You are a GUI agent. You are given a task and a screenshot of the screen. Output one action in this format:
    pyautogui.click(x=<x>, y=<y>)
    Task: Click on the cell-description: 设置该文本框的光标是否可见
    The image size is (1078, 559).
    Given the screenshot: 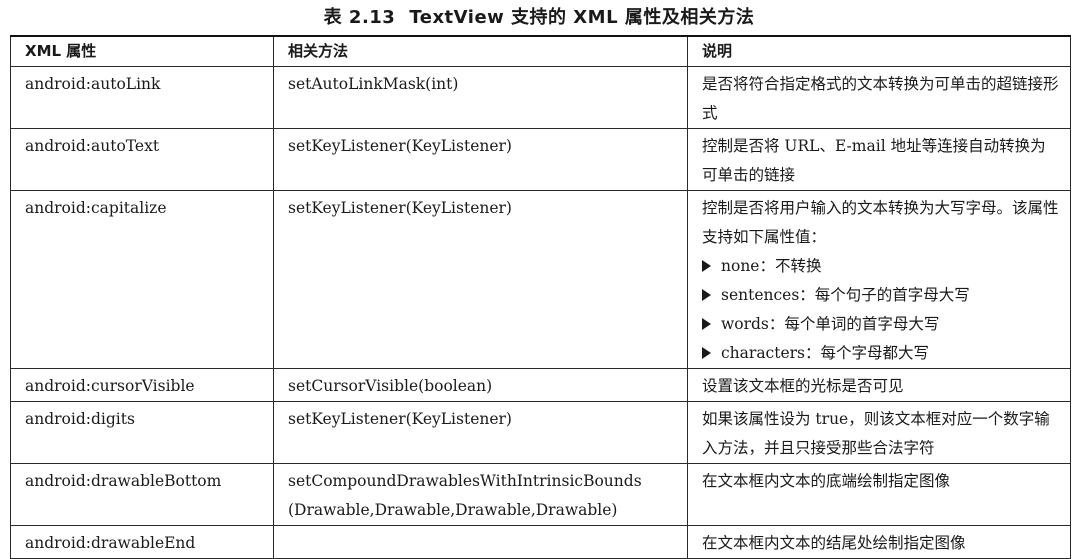 What is the action you would take?
    pyautogui.click(x=879, y=385)
    